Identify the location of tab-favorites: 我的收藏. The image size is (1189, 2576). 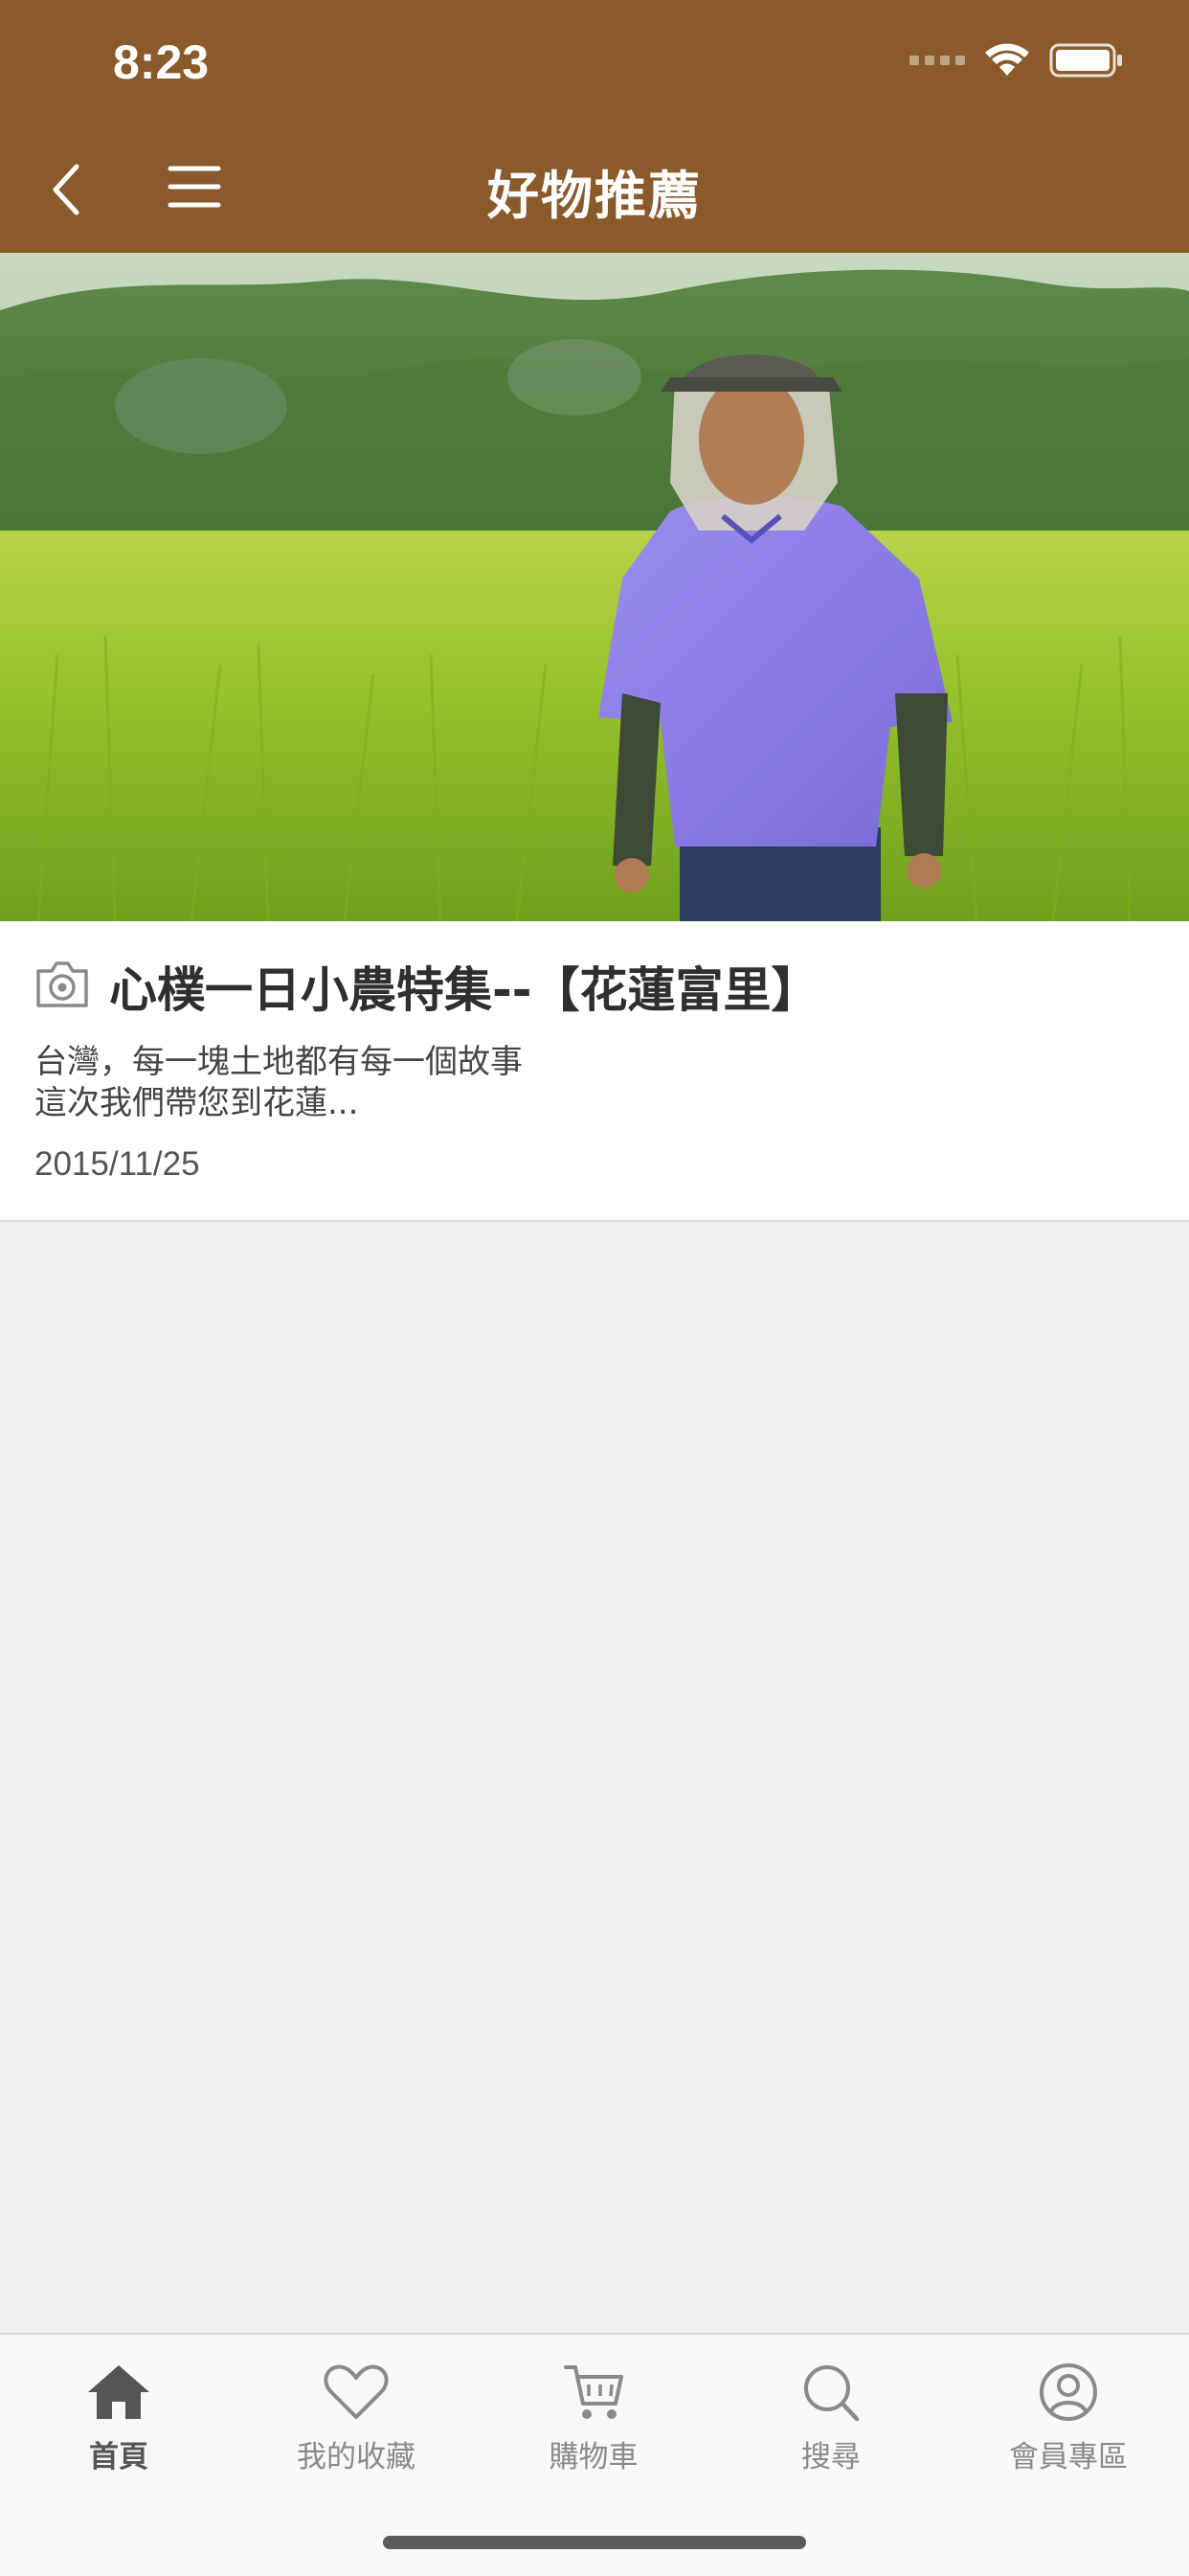
(356, 2433).